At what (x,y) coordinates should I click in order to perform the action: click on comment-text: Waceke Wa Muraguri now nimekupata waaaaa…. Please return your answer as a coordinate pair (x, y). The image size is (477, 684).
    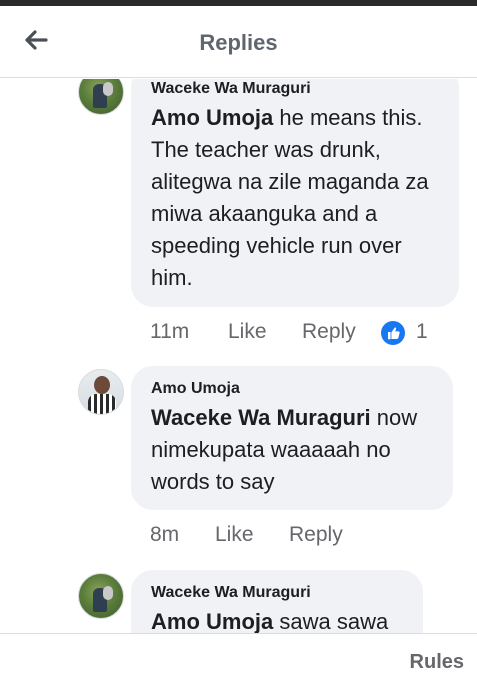
    Looking at the image, I should click on (292, 450).